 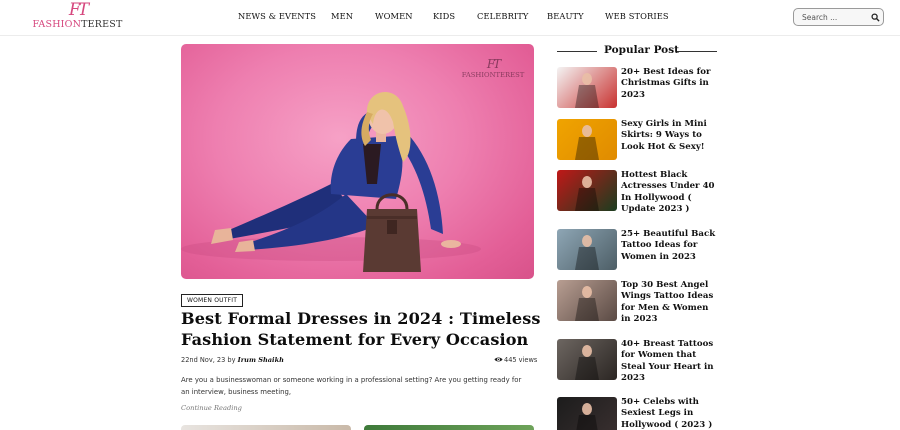 What do you see at coordinates (261, 360) in the screenshot?
I see `article-author: Irum Shaikh` at bounding box center [261, 360].